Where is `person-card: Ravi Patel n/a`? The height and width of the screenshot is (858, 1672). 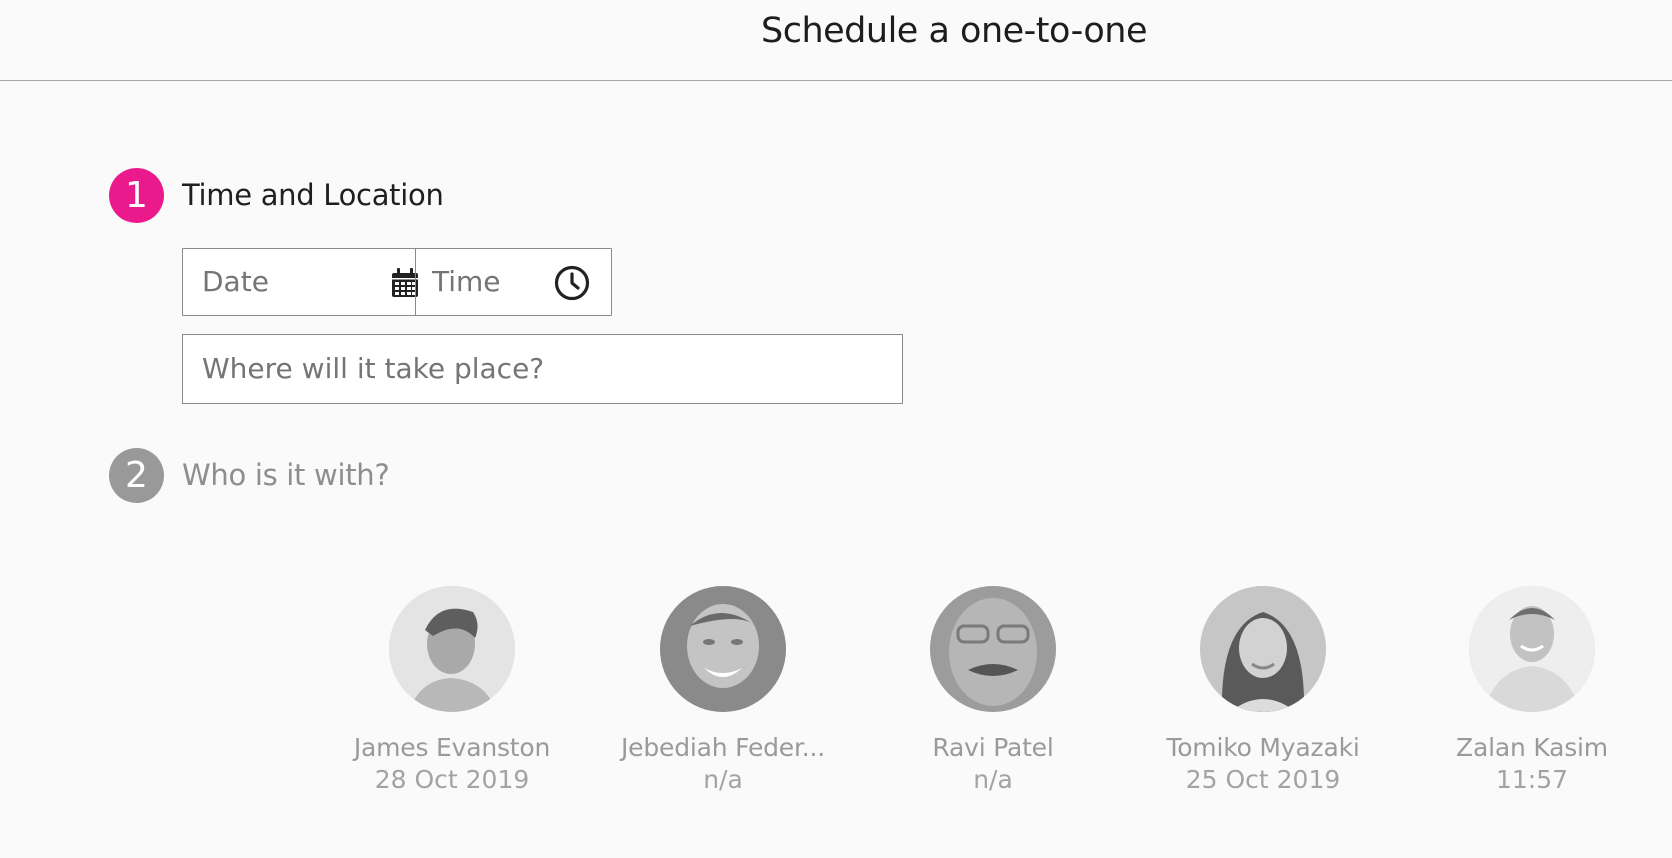
person-card: Ravi Patel n/a is located at coordinates (993, 691).